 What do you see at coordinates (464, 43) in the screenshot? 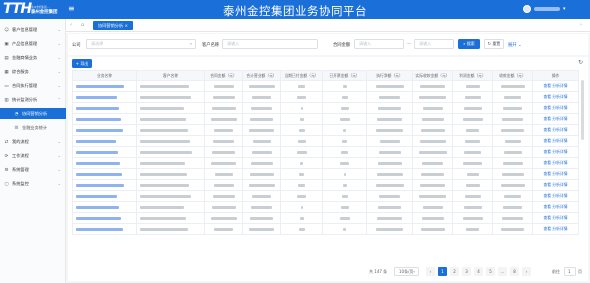
I see `search-icon: ⌕` at bounding box center [464, 43].